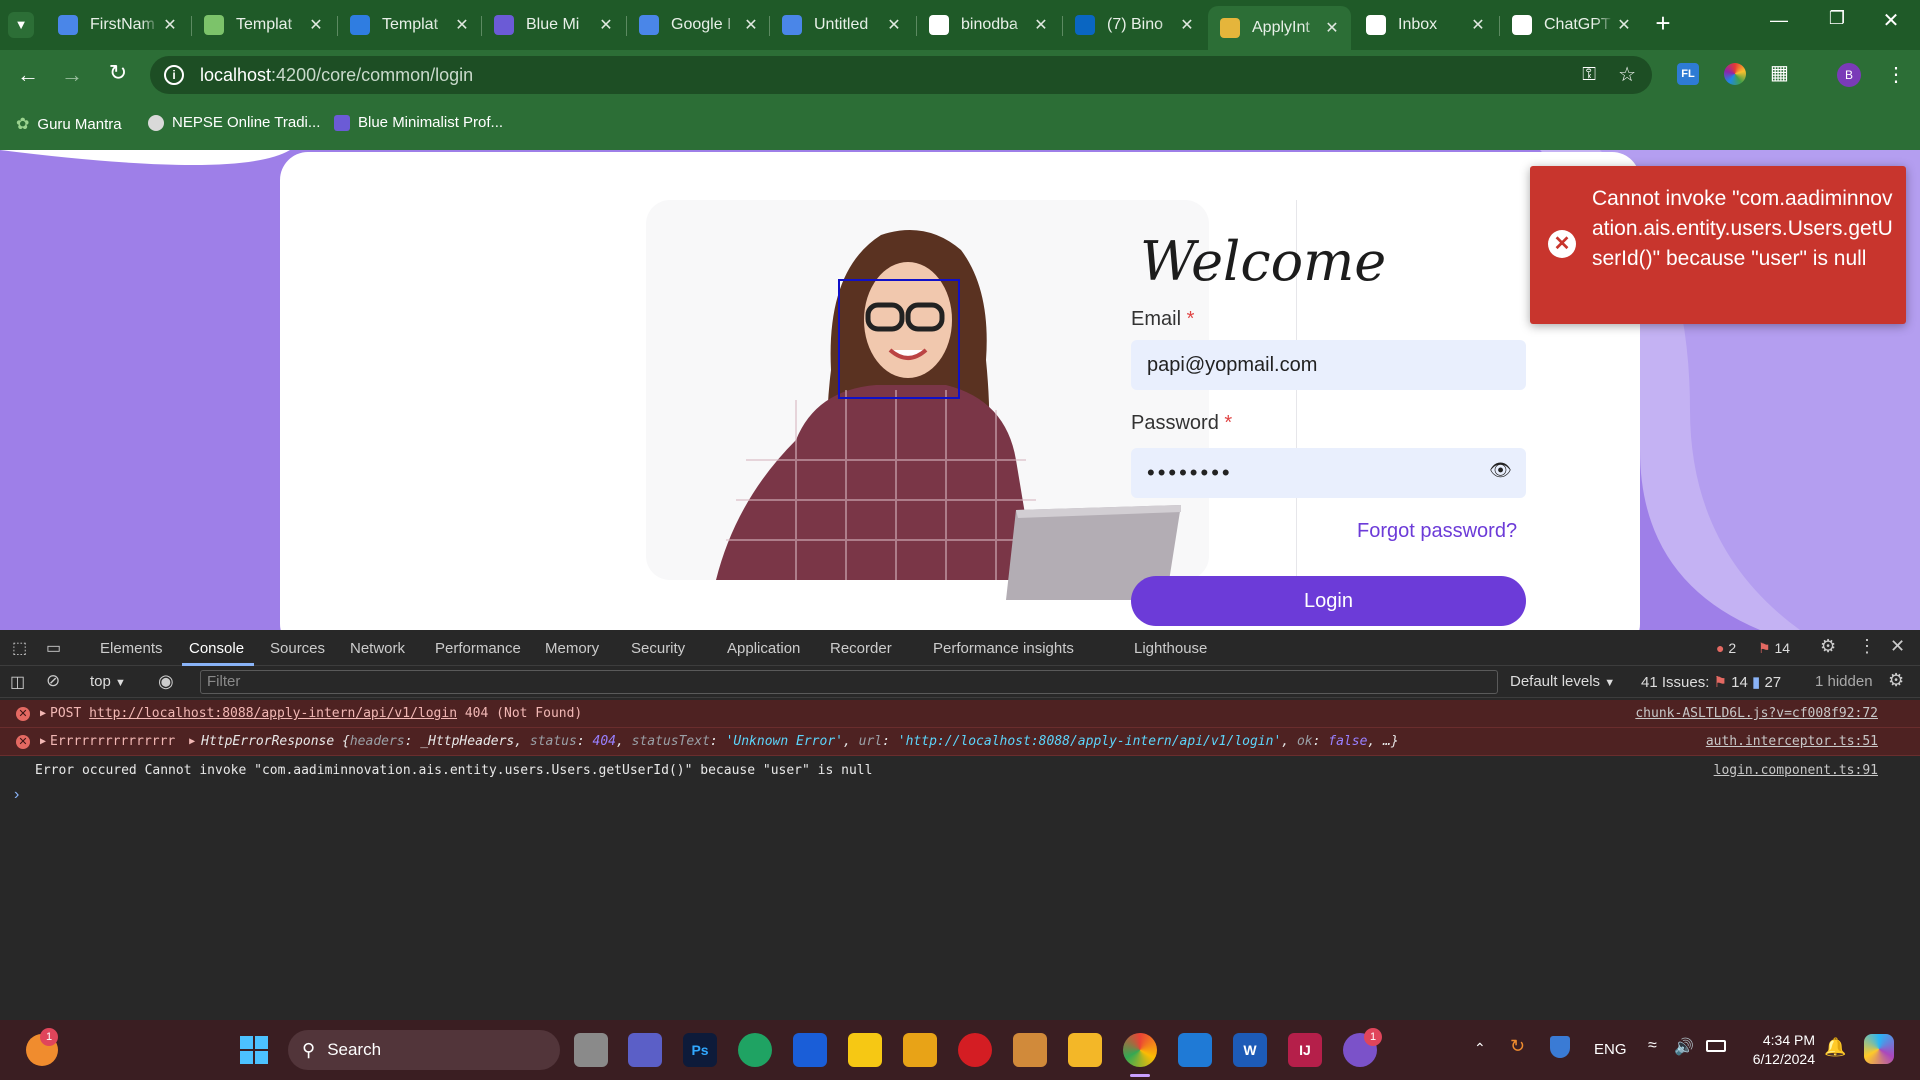 The height and width of the screenshot is (1080, 1920). Describe the element at coordinates (1867, 646) in the screenshot. I see `devtools-menu-icon: ⋮` at that location.